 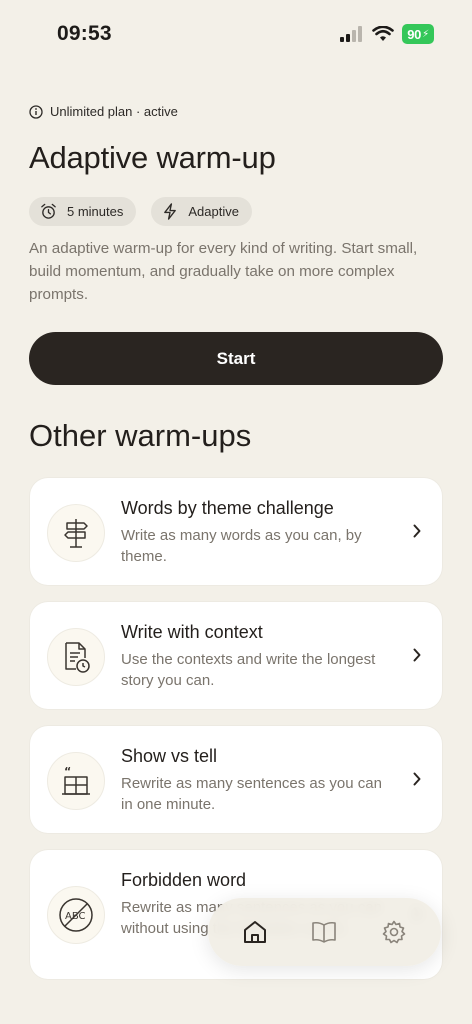 I want to click on warmup-card-title: Show vs tell, so click(x=169, y=756).